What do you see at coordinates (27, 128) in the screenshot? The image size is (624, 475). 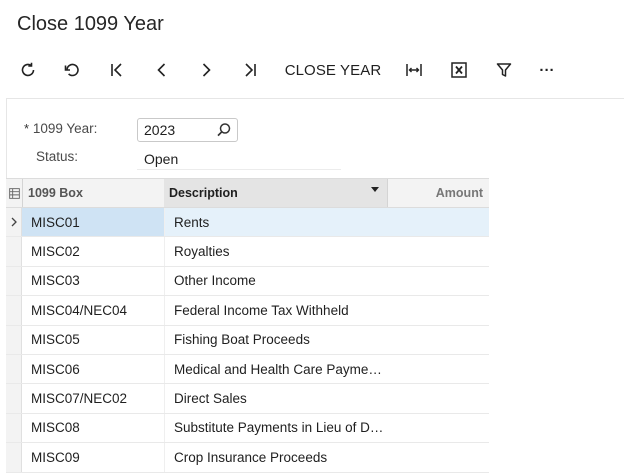 I see `required-mark: *` at bounding box center [27, 128].